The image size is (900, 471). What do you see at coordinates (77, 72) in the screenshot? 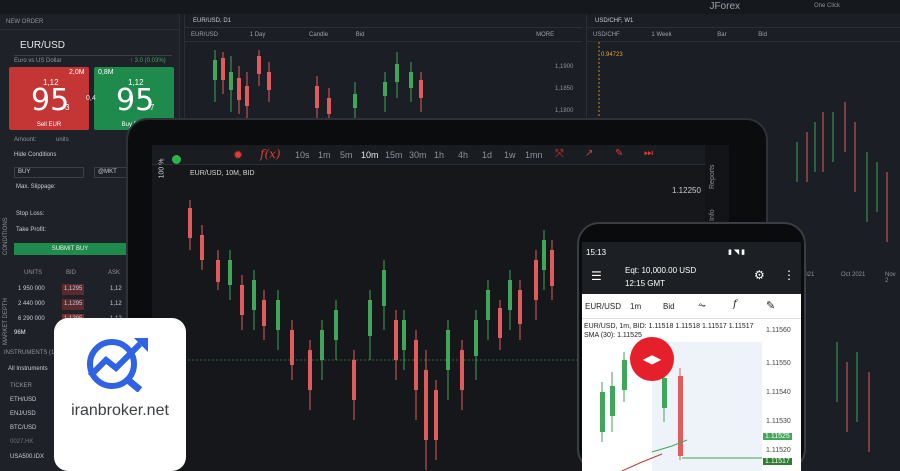
I see `sell-qty: 2,0M` at bounding box center [77, 72].